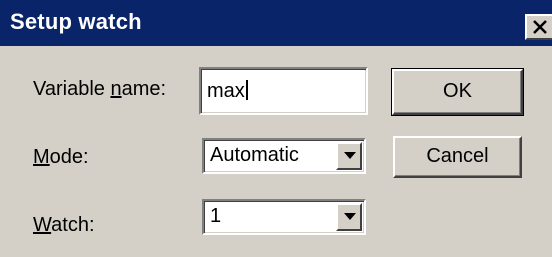  What do you see at coordinates (283, 91) in the screenshot?
I see `variable-name-input: max` at bounding box center [283, 91].